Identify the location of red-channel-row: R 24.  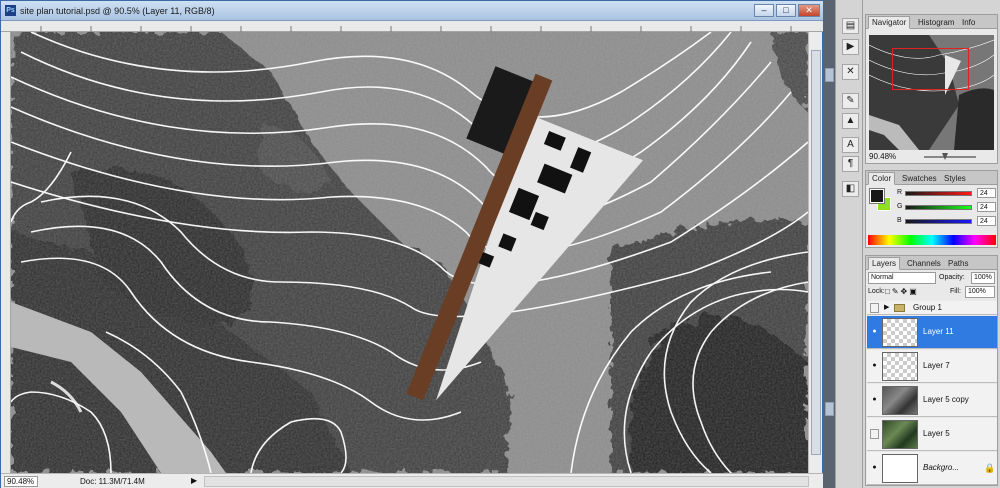
(947, 195).